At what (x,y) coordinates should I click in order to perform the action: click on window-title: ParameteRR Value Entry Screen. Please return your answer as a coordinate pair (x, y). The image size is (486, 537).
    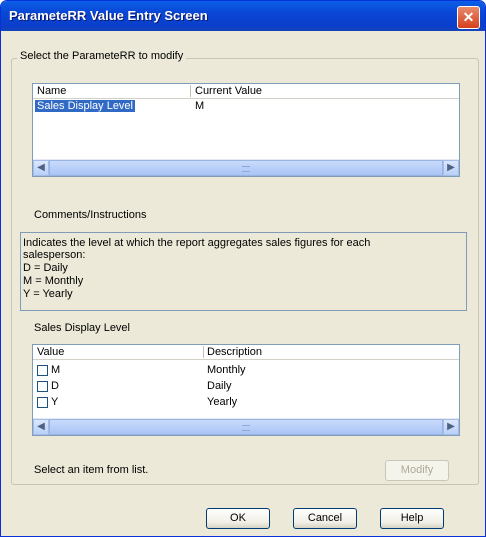
    Looking at the image, I should click on (108, 15).